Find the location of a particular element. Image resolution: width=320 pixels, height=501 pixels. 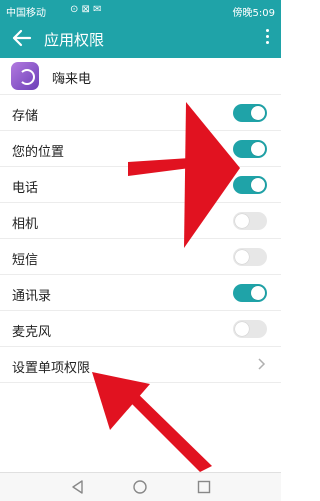

status-icons: ⊙ ⊠ ✉ is located at coordinates (86, 9).